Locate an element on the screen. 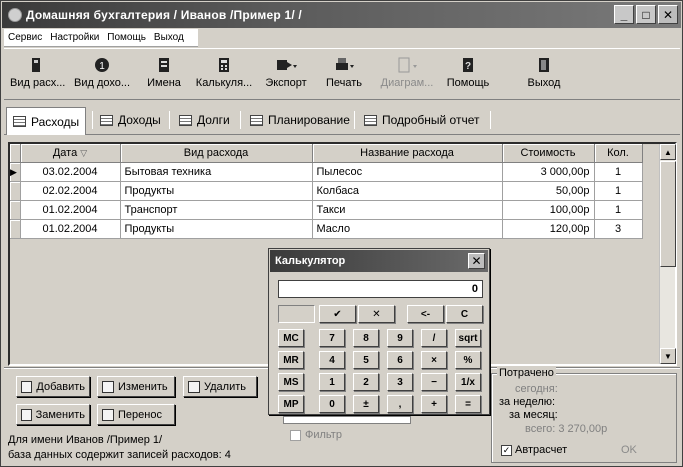 Image resolution: width=683 pixels, height=467 pixels. tab-debts: Долги is located at coordinates (204, 120).